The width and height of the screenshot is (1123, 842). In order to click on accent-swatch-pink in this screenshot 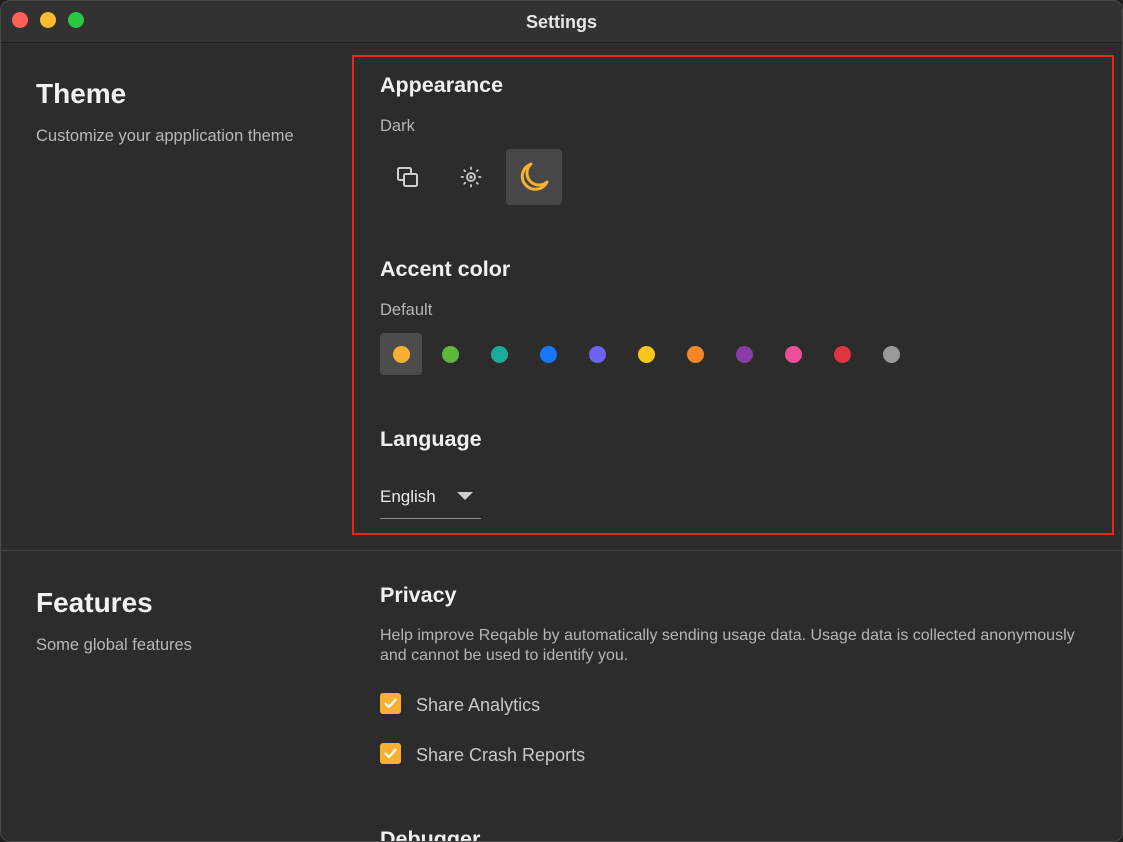, I will do `click(793, 354)`.